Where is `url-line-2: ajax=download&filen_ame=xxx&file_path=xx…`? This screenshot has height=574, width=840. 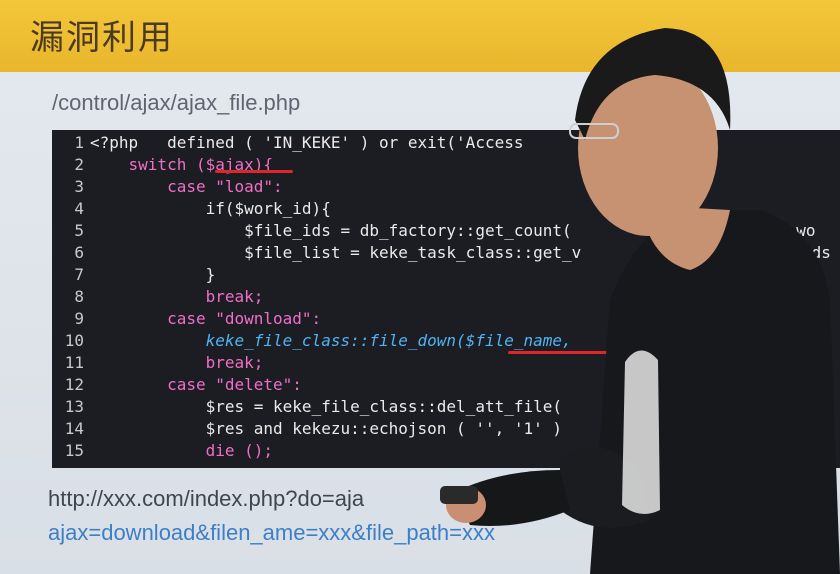
url-line-2: ajax=download&filen_ame=xxx&file_path=xx… is located at coordinates (272, 532).